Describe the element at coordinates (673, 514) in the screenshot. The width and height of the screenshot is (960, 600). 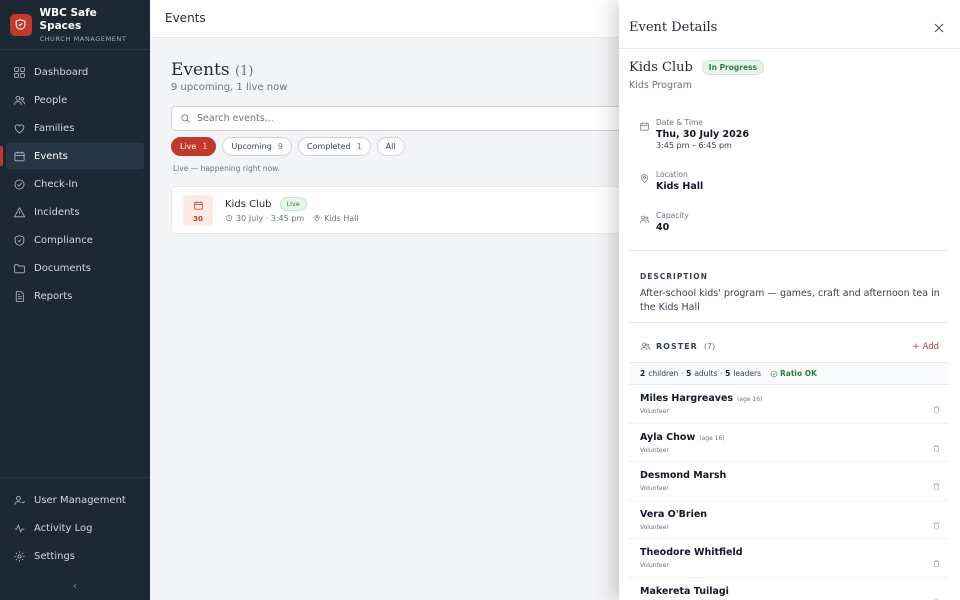
I see `roster-name-line: Vera O'Brien` at that location.